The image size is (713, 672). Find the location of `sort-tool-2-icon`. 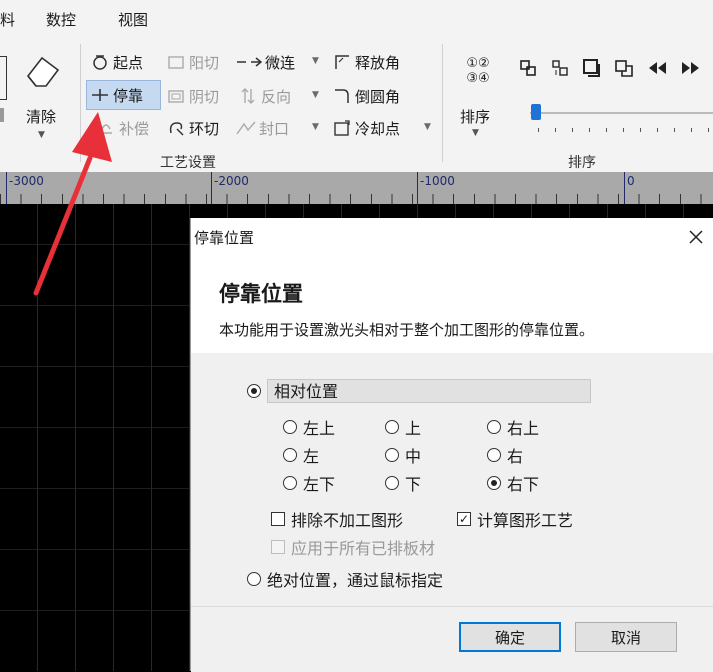

sort-tool-2-icon is located at coordinates (560, 68).